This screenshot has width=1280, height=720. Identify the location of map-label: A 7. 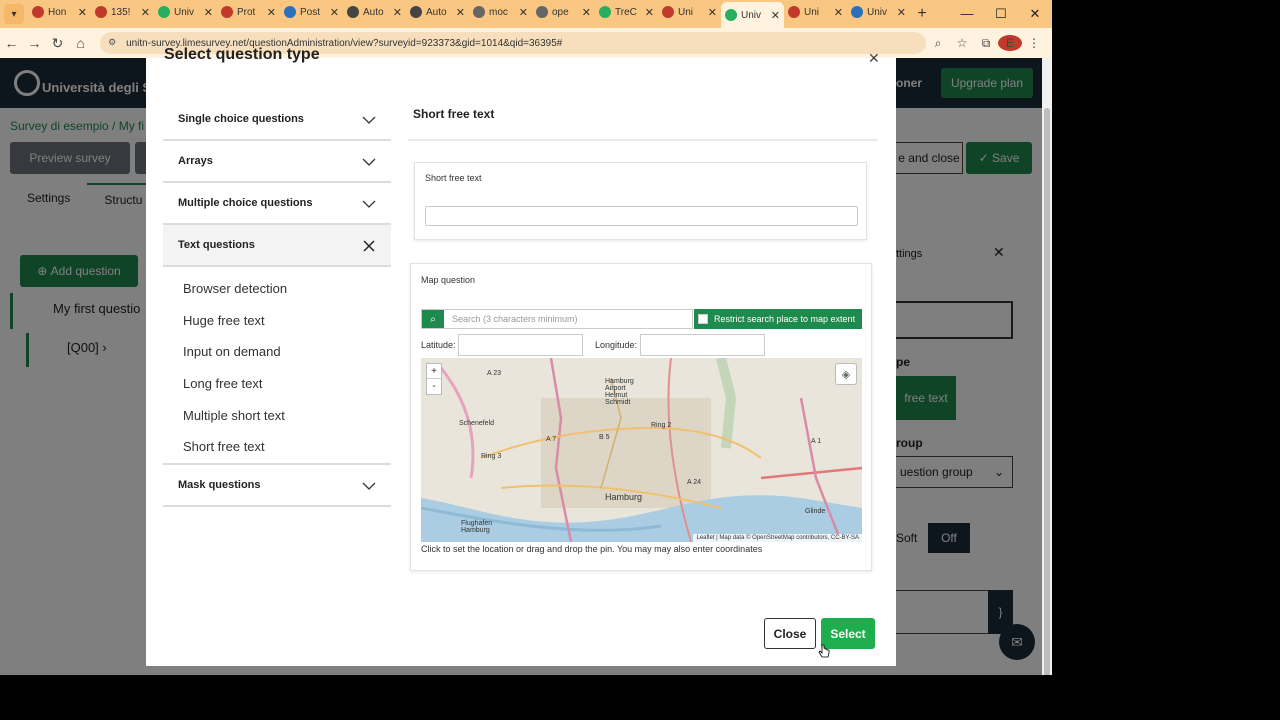
(551, 439).